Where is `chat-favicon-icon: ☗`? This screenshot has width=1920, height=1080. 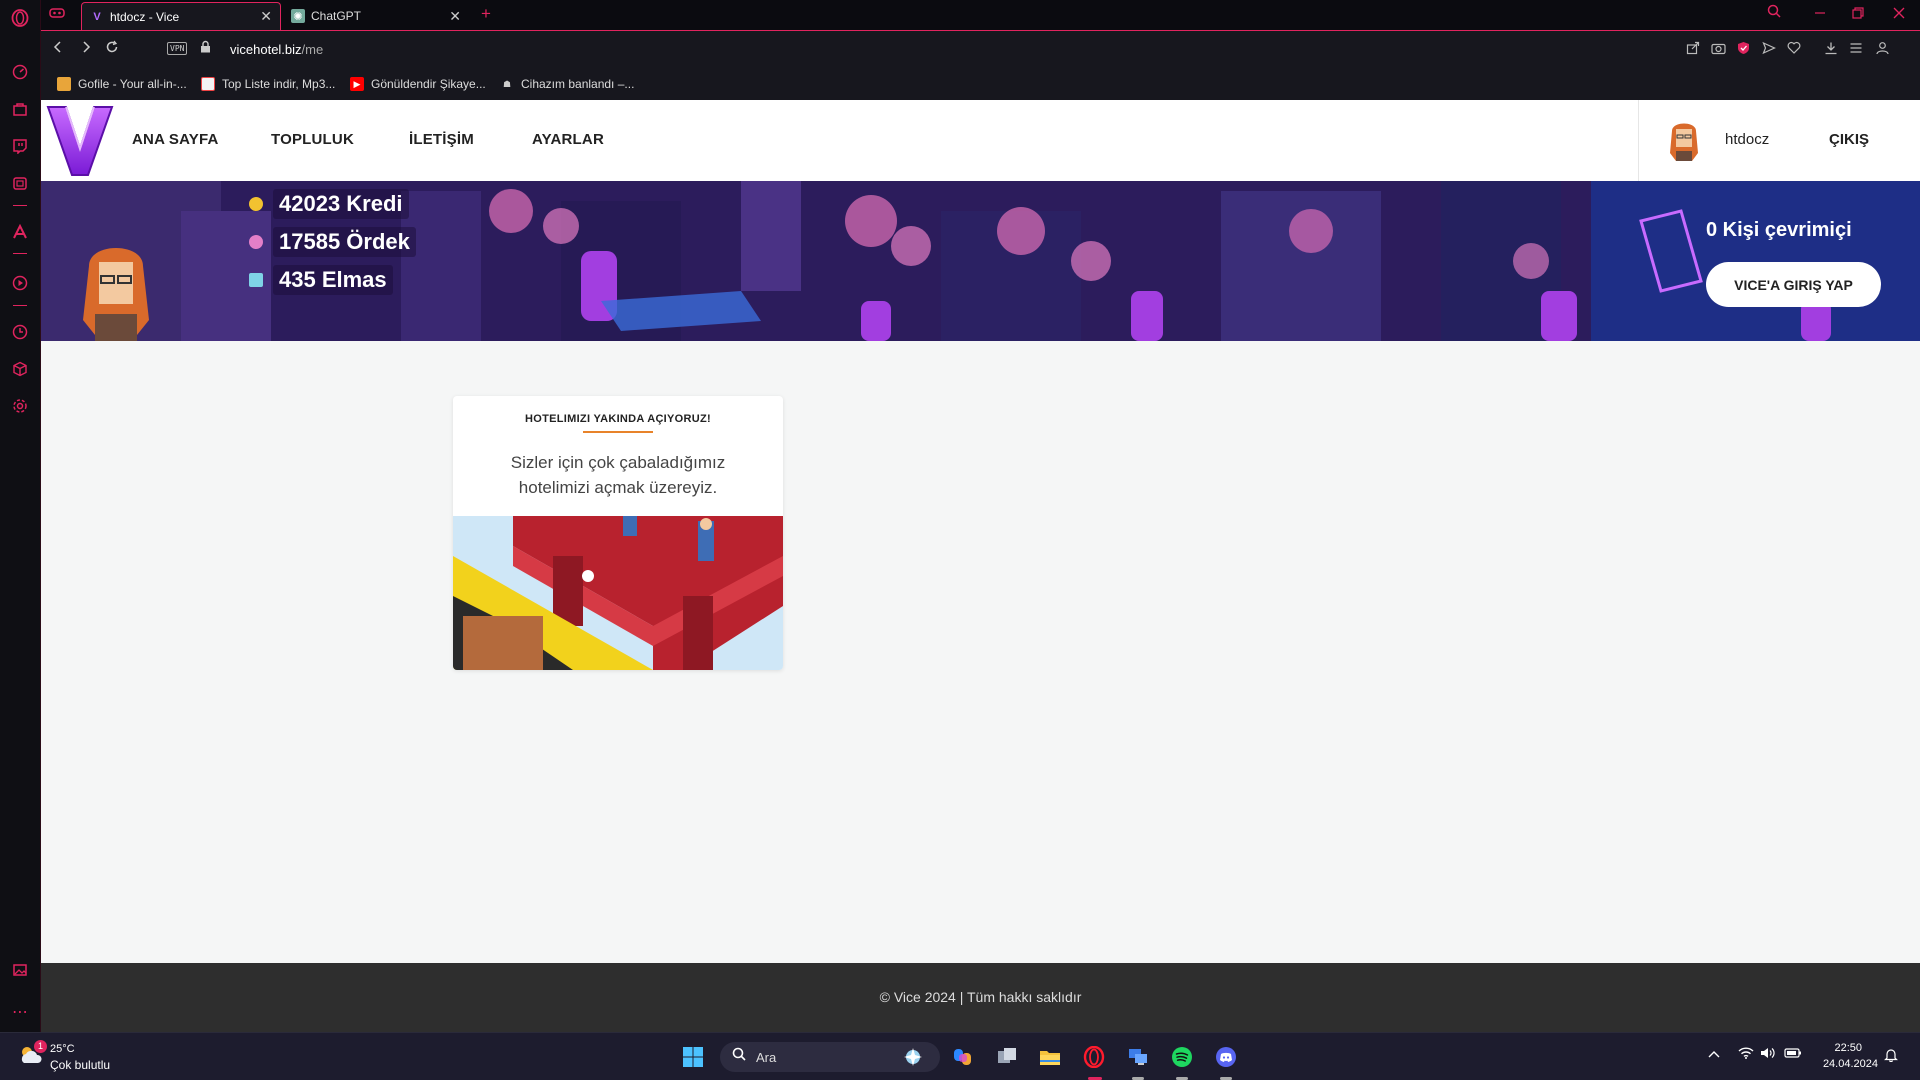 chat-favicon-icon: ☗ is located at coordinates (507, 83).